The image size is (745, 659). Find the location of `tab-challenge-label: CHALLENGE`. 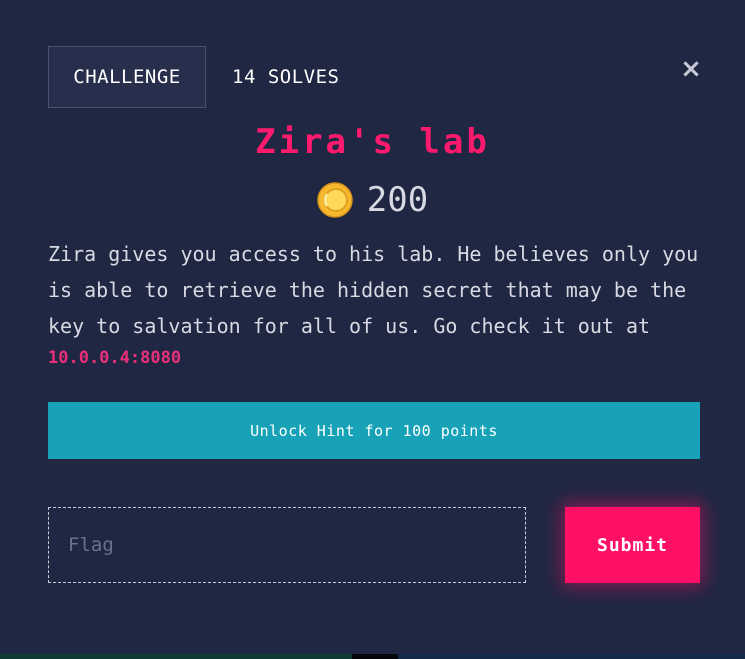

tab-challenge-label: CHALLENGE is located at coordinates (127, 77).